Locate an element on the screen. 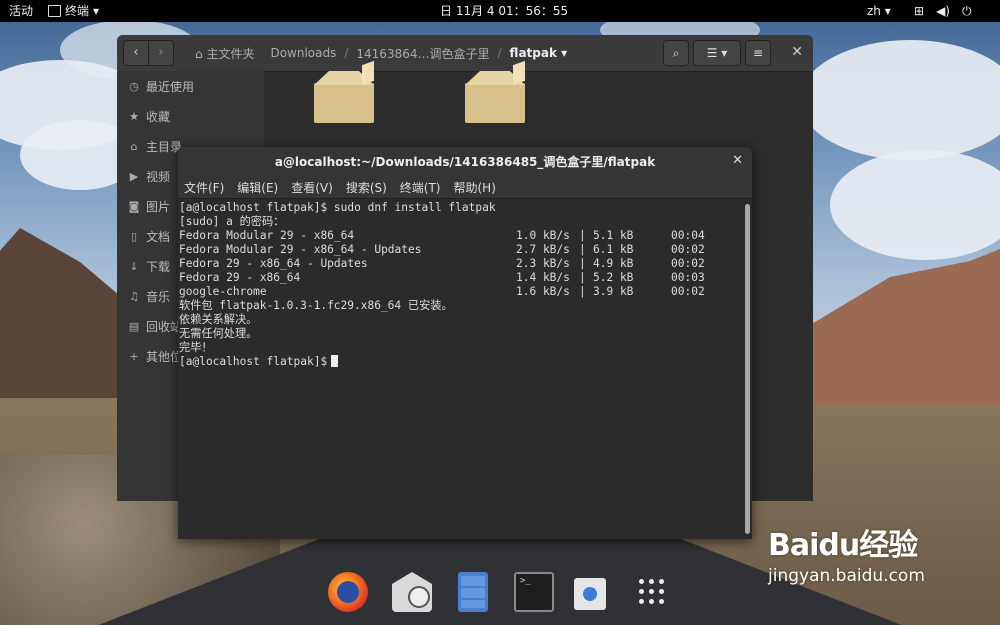  firefox-icon is located at coordinates (348, 592).